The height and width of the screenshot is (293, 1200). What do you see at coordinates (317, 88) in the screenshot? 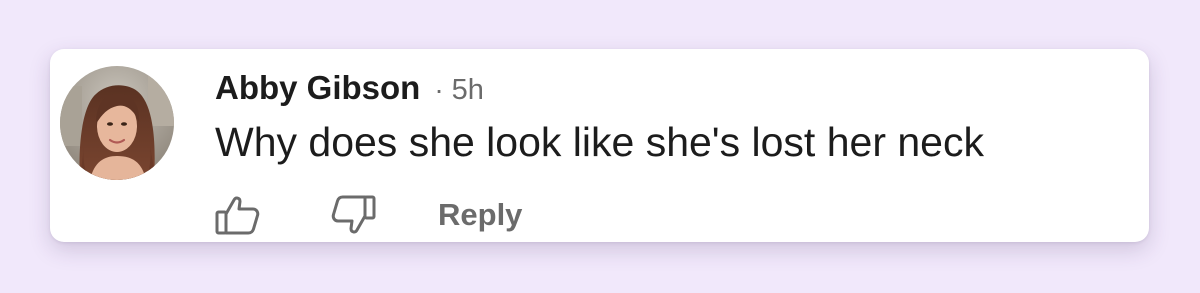
I see `author-name: Abby Gibson` at bounding box center [317, 88].